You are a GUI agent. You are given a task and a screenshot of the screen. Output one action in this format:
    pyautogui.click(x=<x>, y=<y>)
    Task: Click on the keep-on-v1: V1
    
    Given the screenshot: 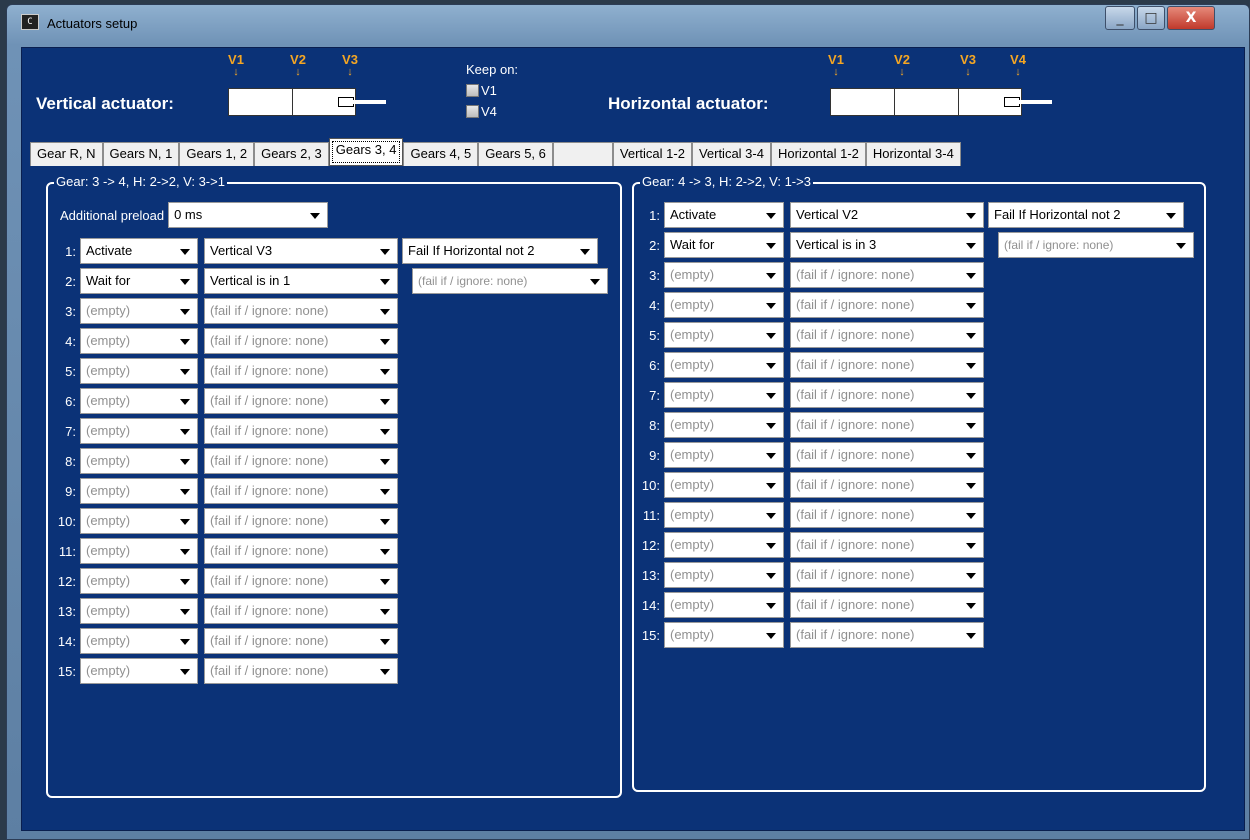 What is the action you would take?
    pyautogui.click(x=492, y=90)
    